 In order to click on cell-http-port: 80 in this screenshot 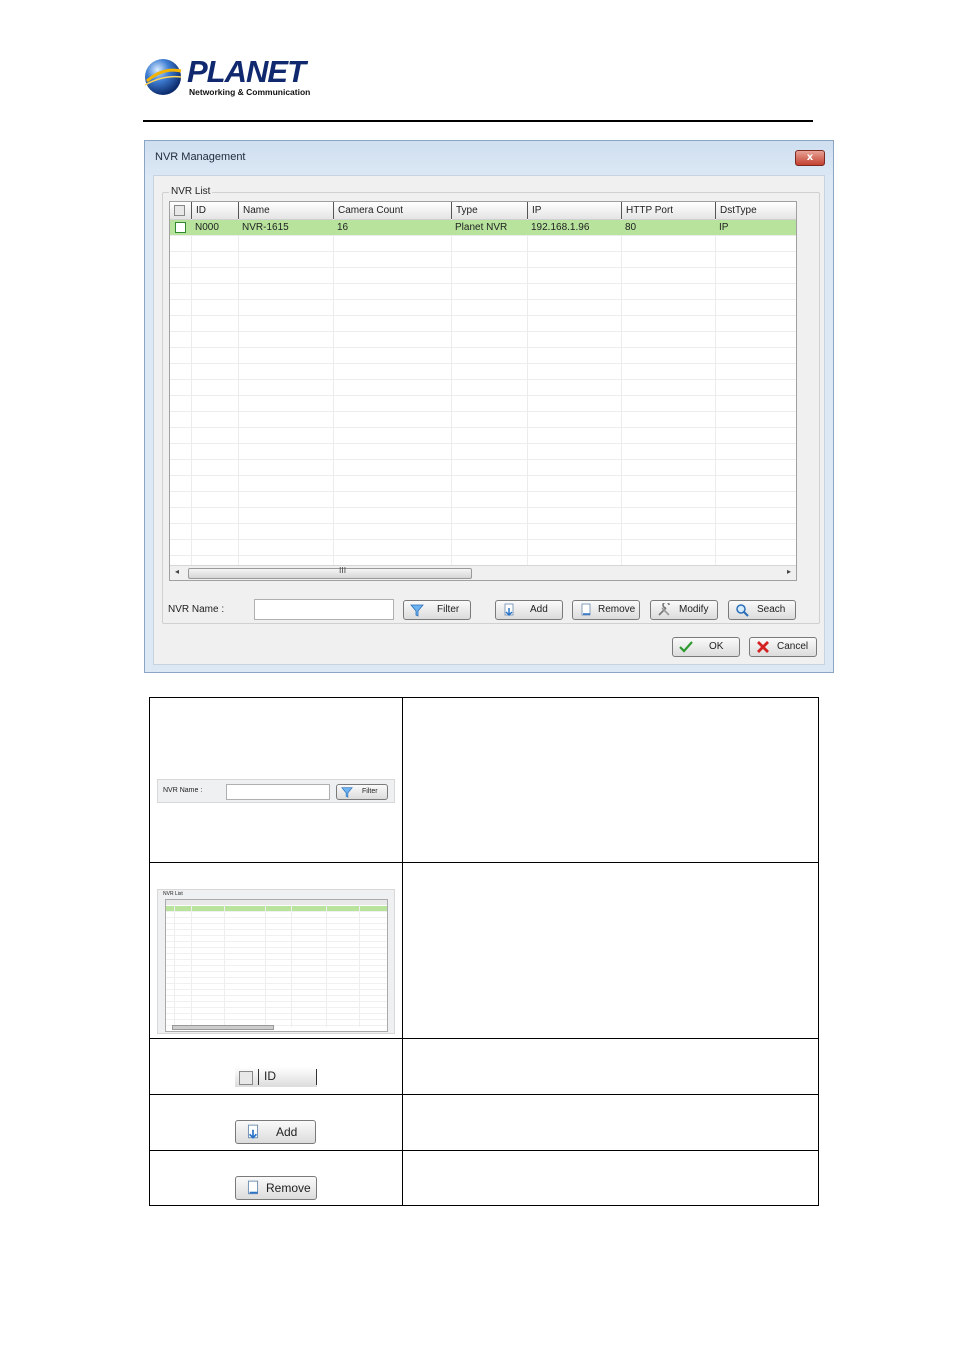, I will do `click(631, 227)`.